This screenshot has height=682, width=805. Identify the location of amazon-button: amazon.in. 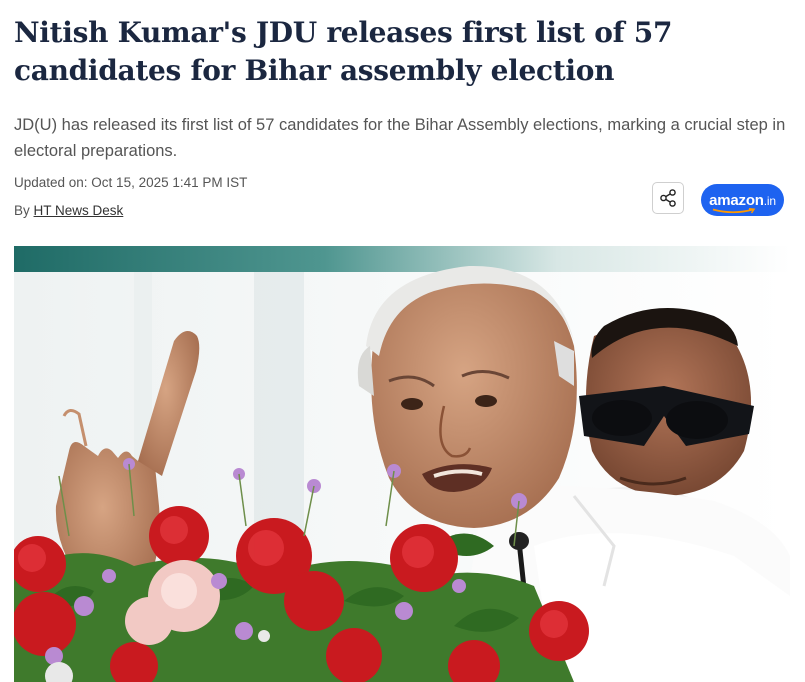
(742, 200).